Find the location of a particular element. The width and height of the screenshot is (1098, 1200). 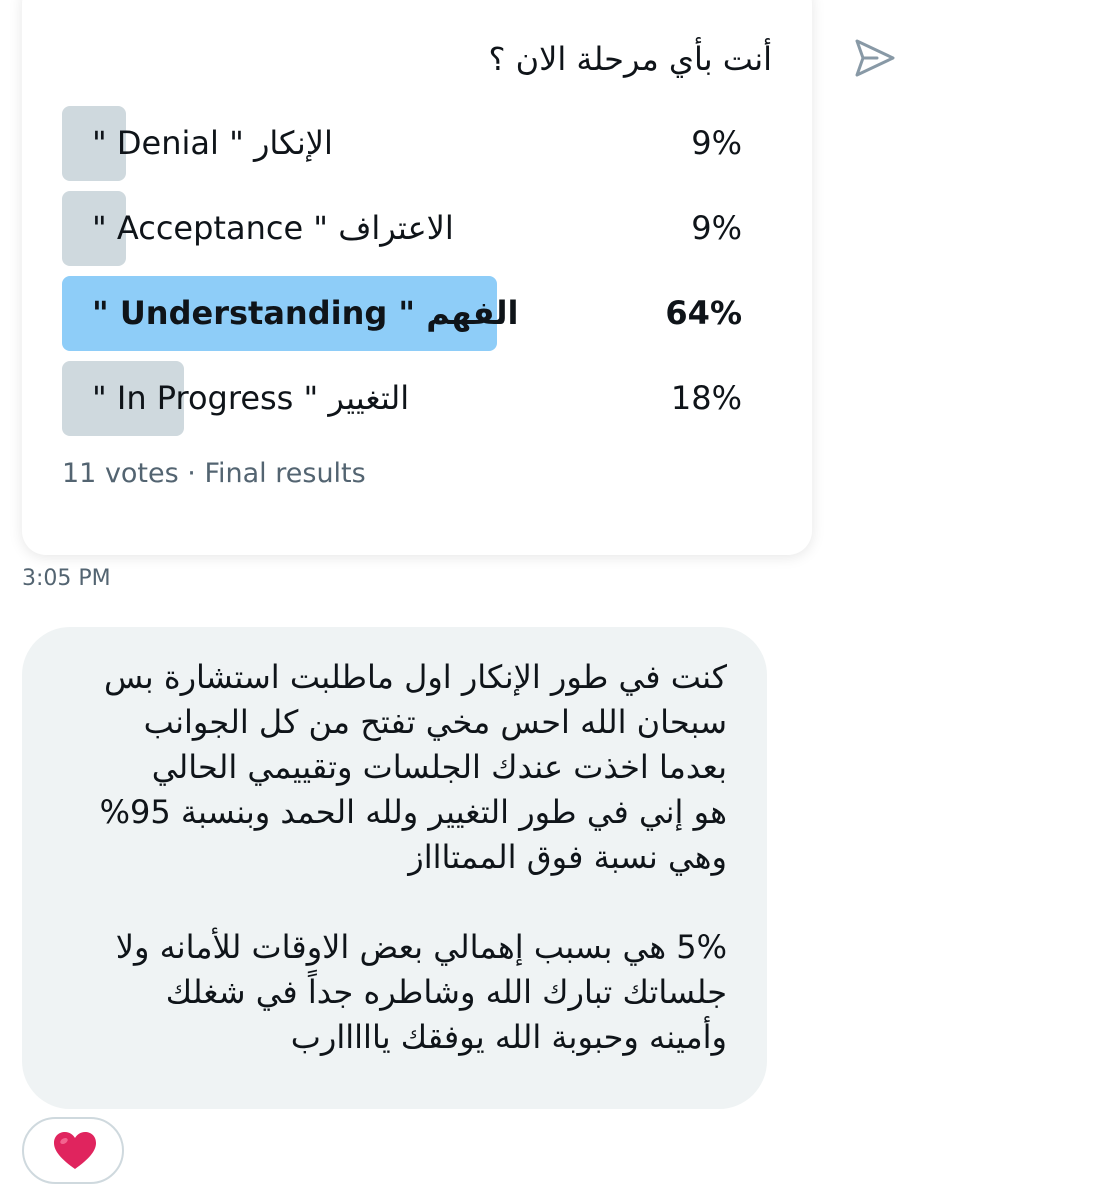

message-line: وأمينه وحبوبة الله يوفقك يااااارب is located at coordinates (508, 1037).